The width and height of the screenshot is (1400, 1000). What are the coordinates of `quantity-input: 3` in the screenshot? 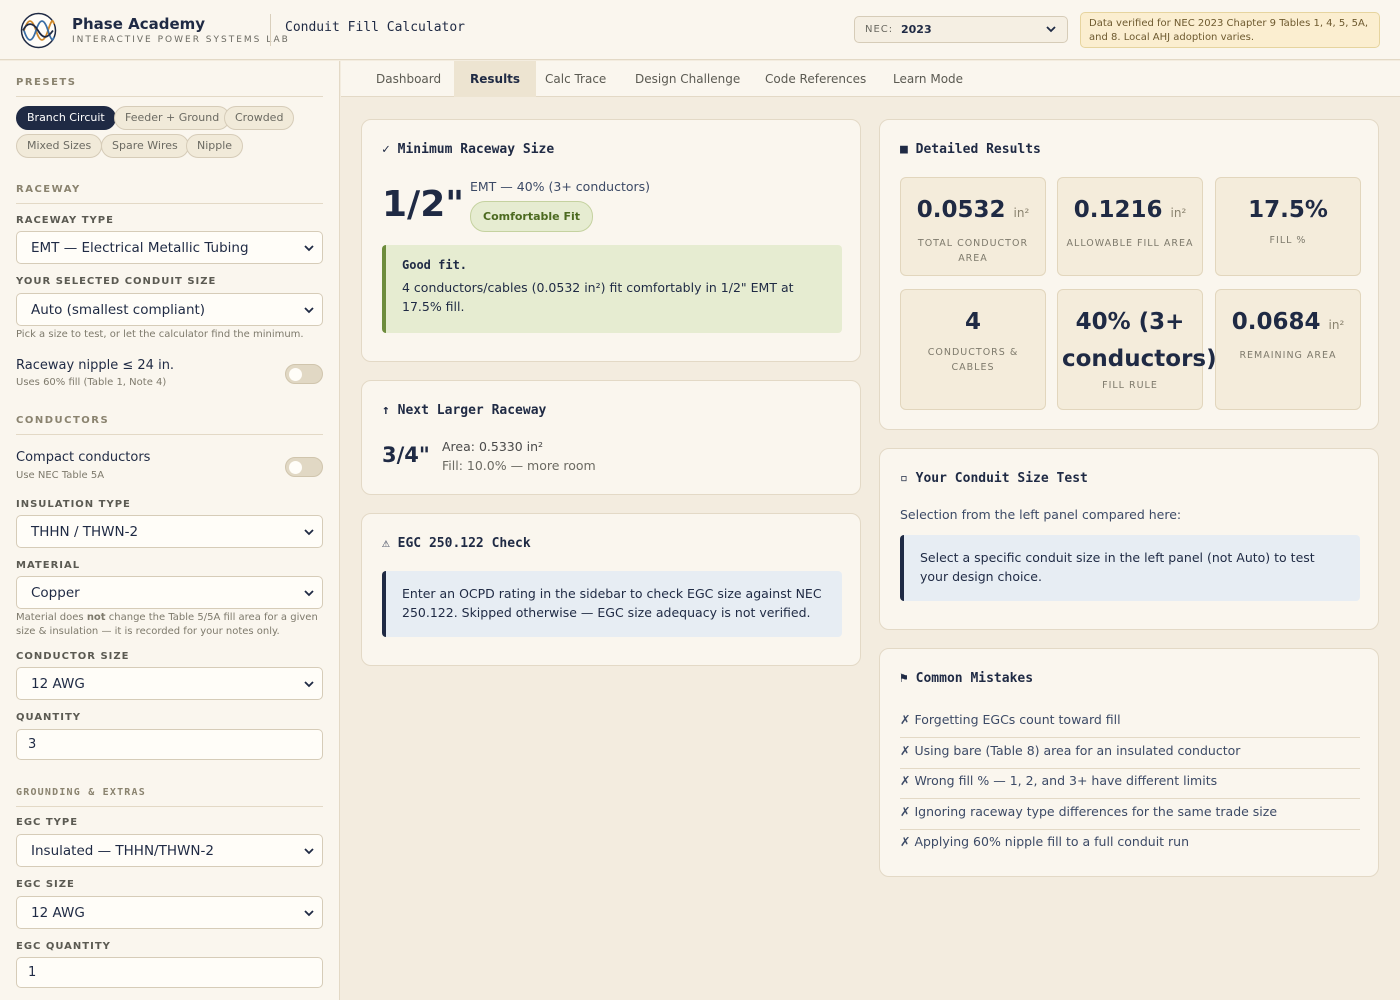 It's located at (169, 744).